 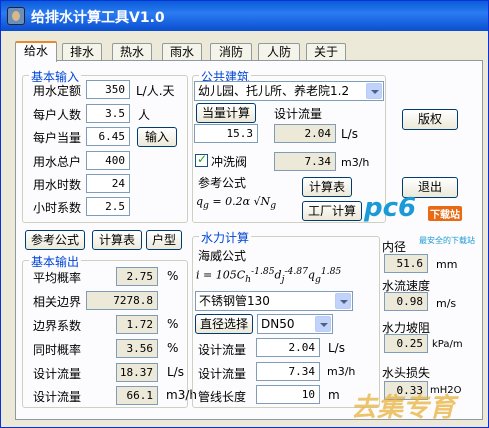 I want to click on pc6-watermark-slogan: 最安全的下载站, so click(x=447, y=240).